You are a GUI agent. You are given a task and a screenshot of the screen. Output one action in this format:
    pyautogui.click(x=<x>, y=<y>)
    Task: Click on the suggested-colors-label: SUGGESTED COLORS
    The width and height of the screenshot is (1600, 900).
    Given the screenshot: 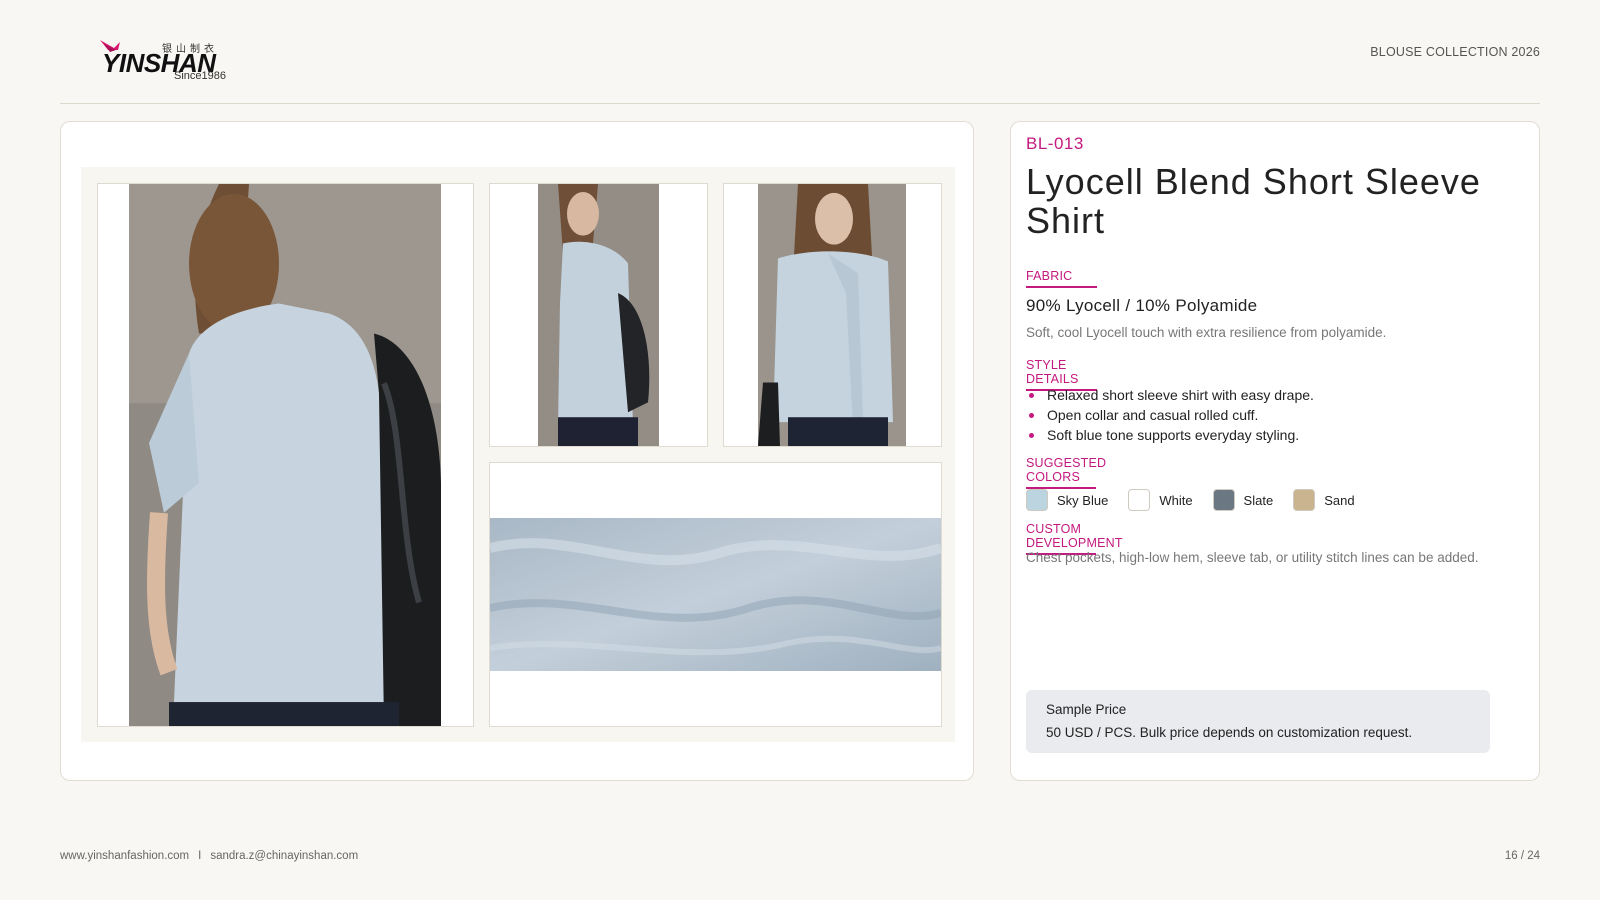 What is the action you would take?
    pyautogui.click(x=1066, y=472)
    